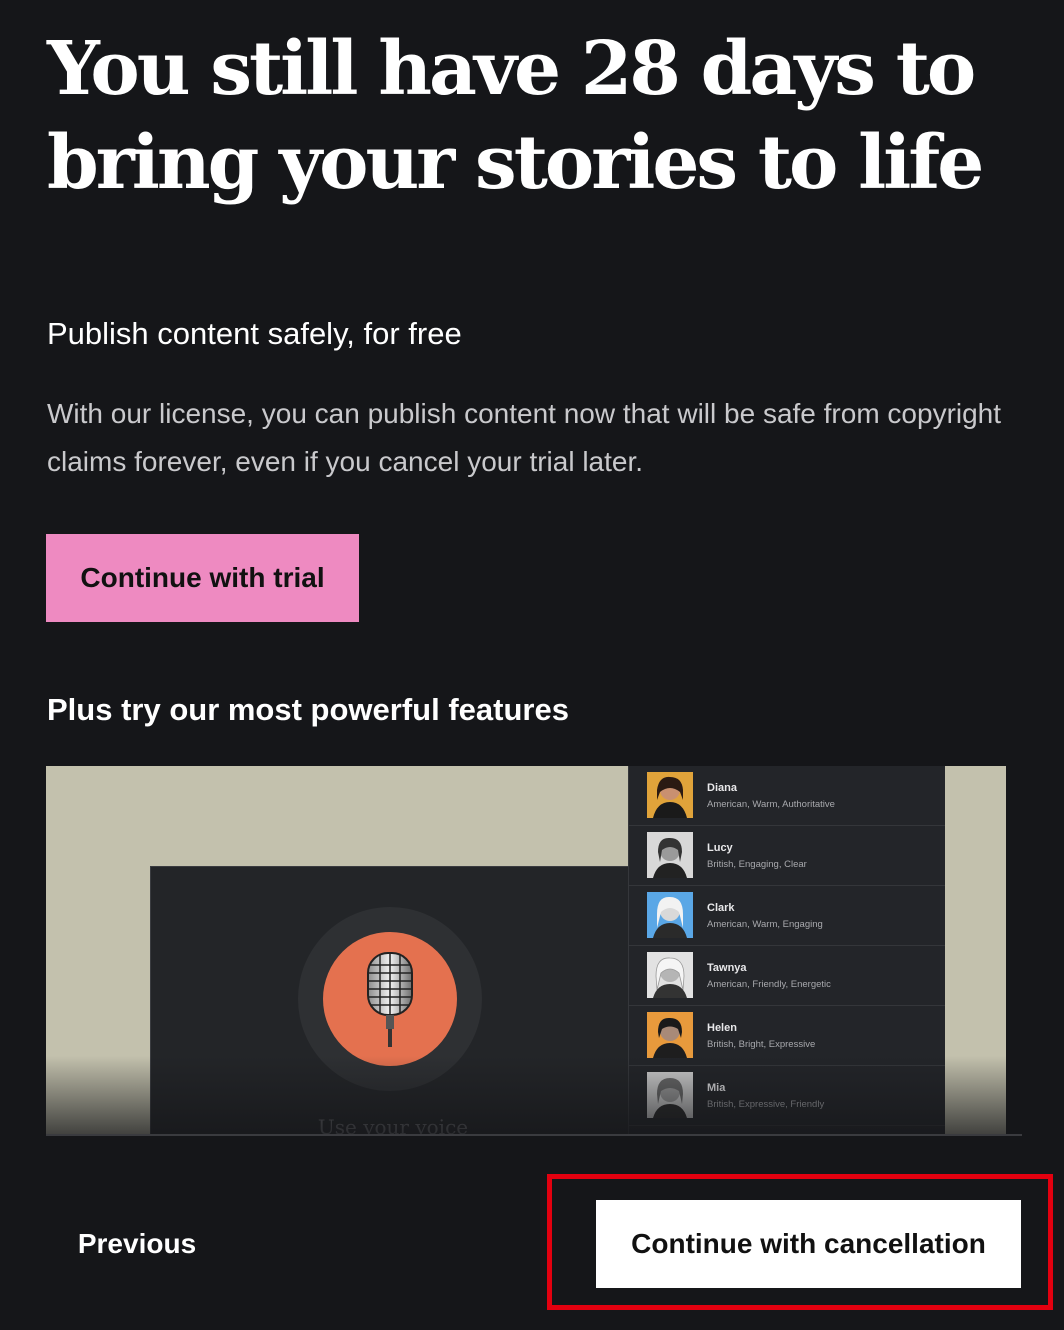  What do you see at coordinates (716, 1088) in the screenshot?
I see `voice-name: Mia` at bounding box center [716, 1088].